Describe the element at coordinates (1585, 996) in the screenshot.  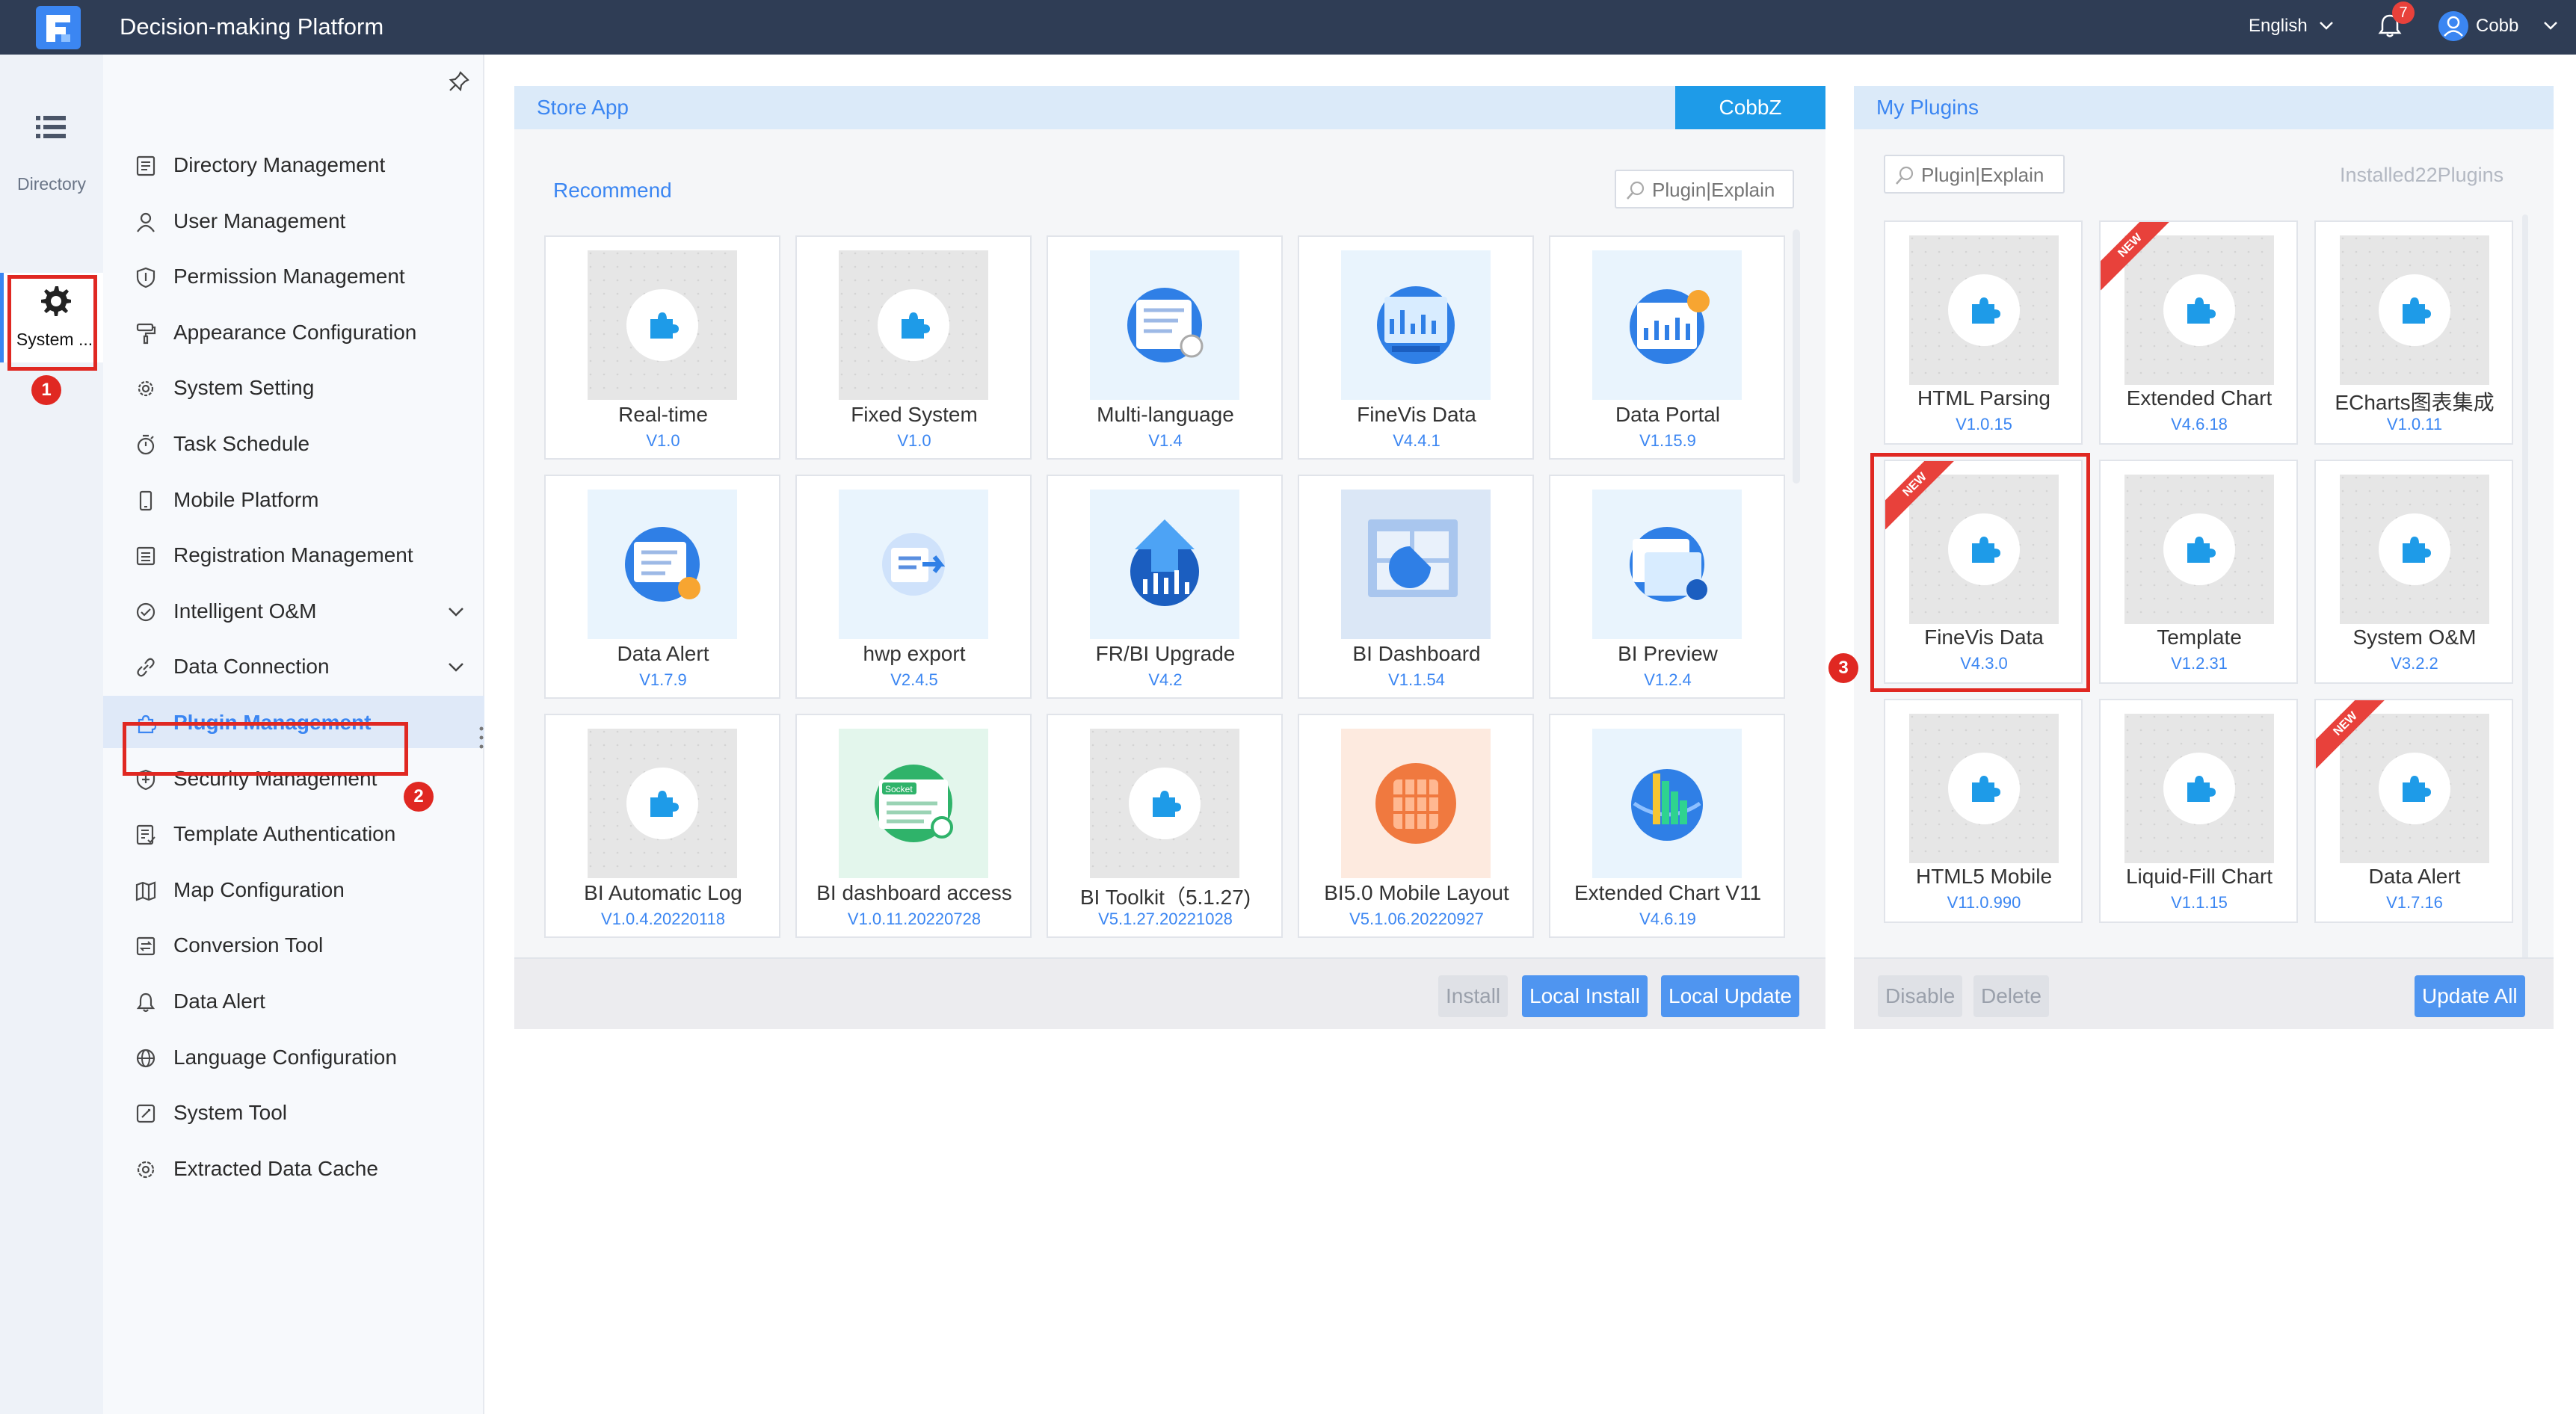
I see `local-install-button: Local Install` at that location.